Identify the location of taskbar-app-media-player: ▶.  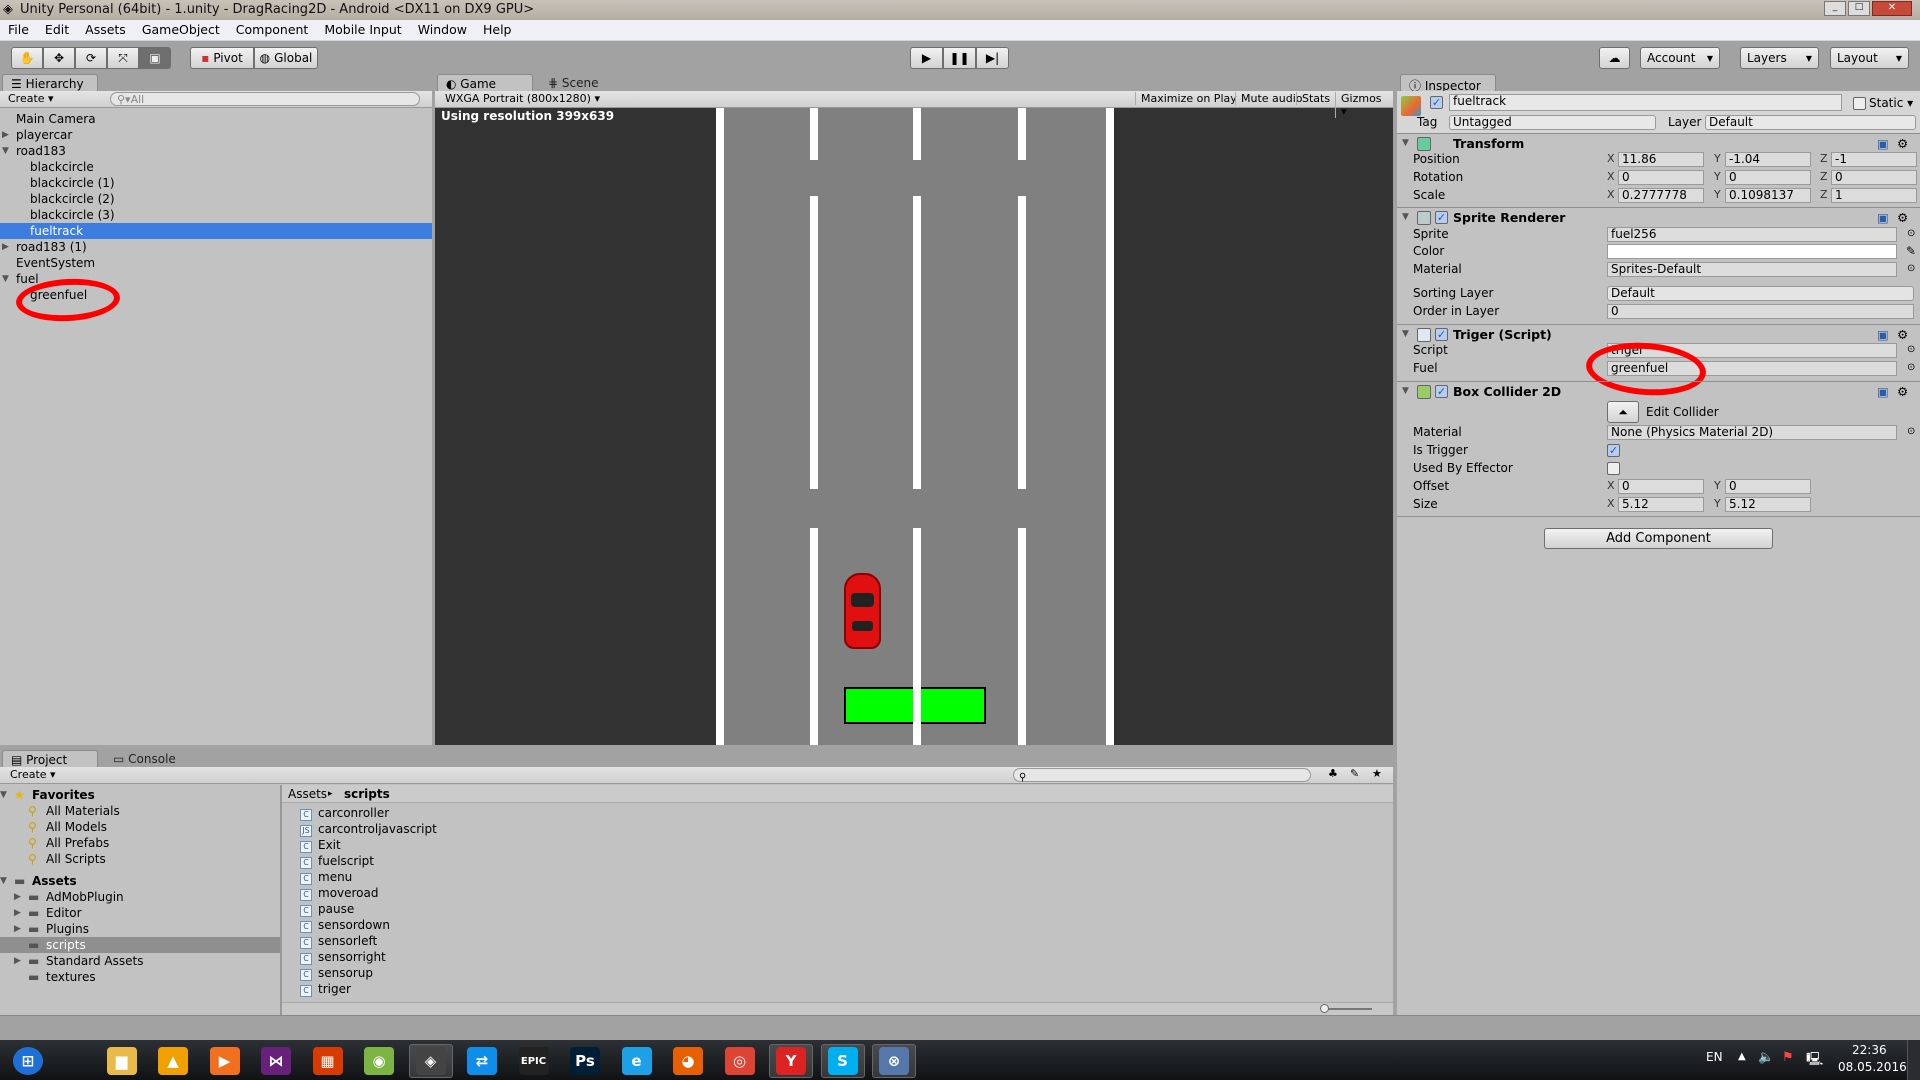
(225, 1061).